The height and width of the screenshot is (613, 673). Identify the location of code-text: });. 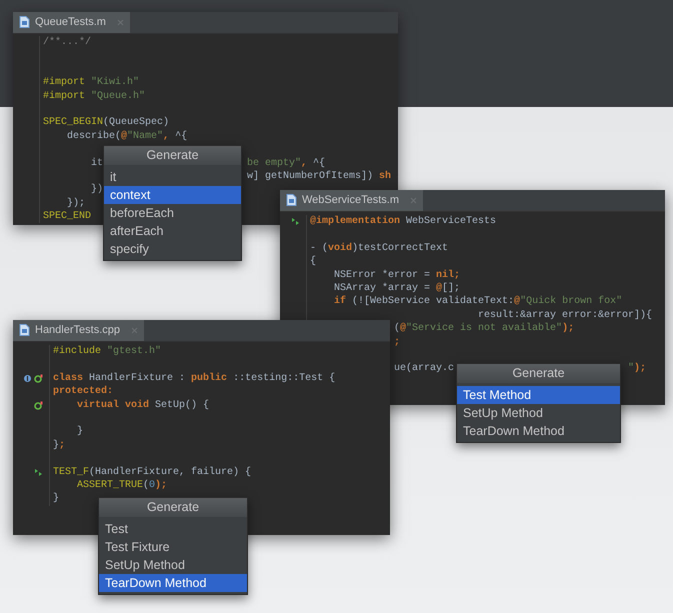
(76, 203).